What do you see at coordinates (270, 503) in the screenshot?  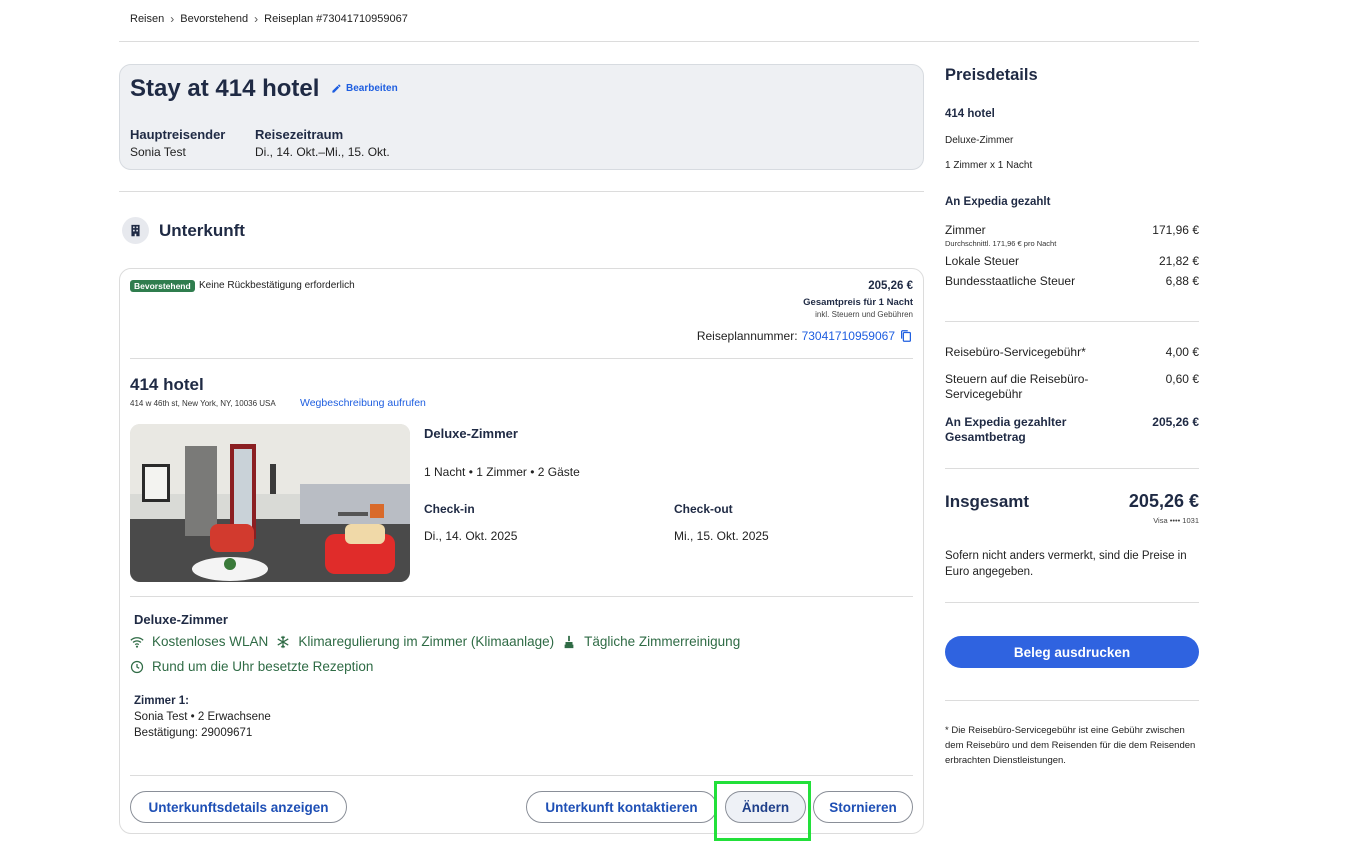 I see `hotel-photo` at bounding box center [270, 503].